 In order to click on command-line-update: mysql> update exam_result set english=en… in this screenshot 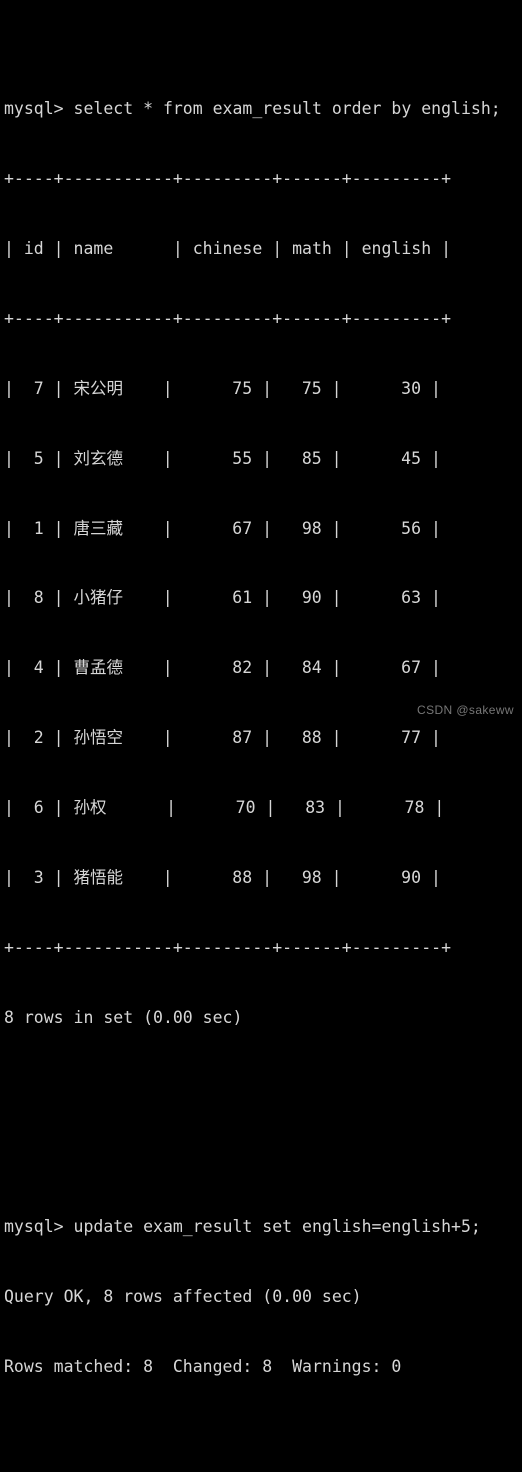, I will do `click(242, 1227)`.